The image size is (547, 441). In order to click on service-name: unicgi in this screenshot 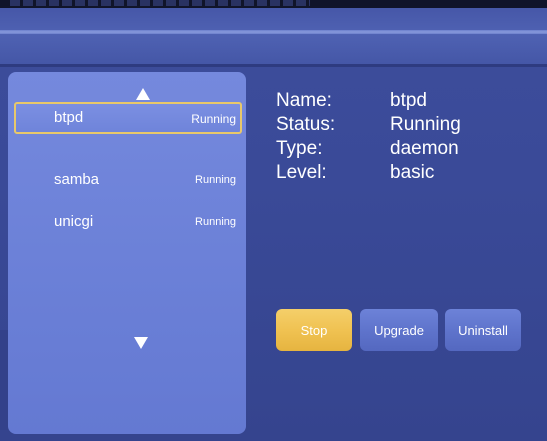, I will do `click(74, 221)`.